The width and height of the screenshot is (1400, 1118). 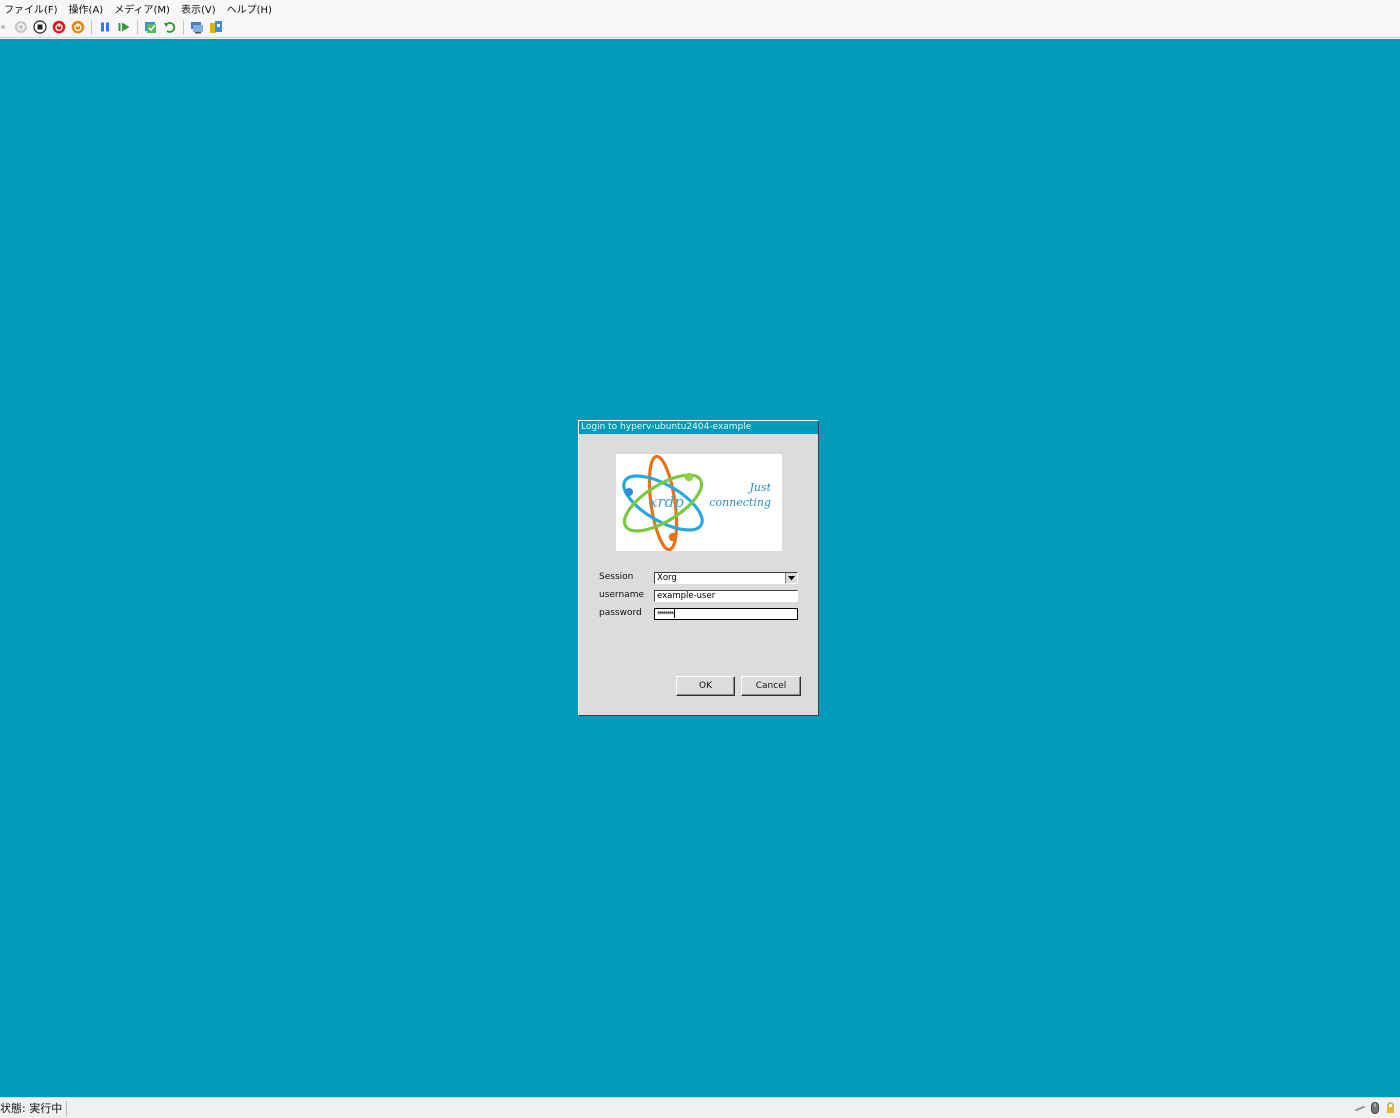 I want to click on save-icon, so click(x=77, y=27).